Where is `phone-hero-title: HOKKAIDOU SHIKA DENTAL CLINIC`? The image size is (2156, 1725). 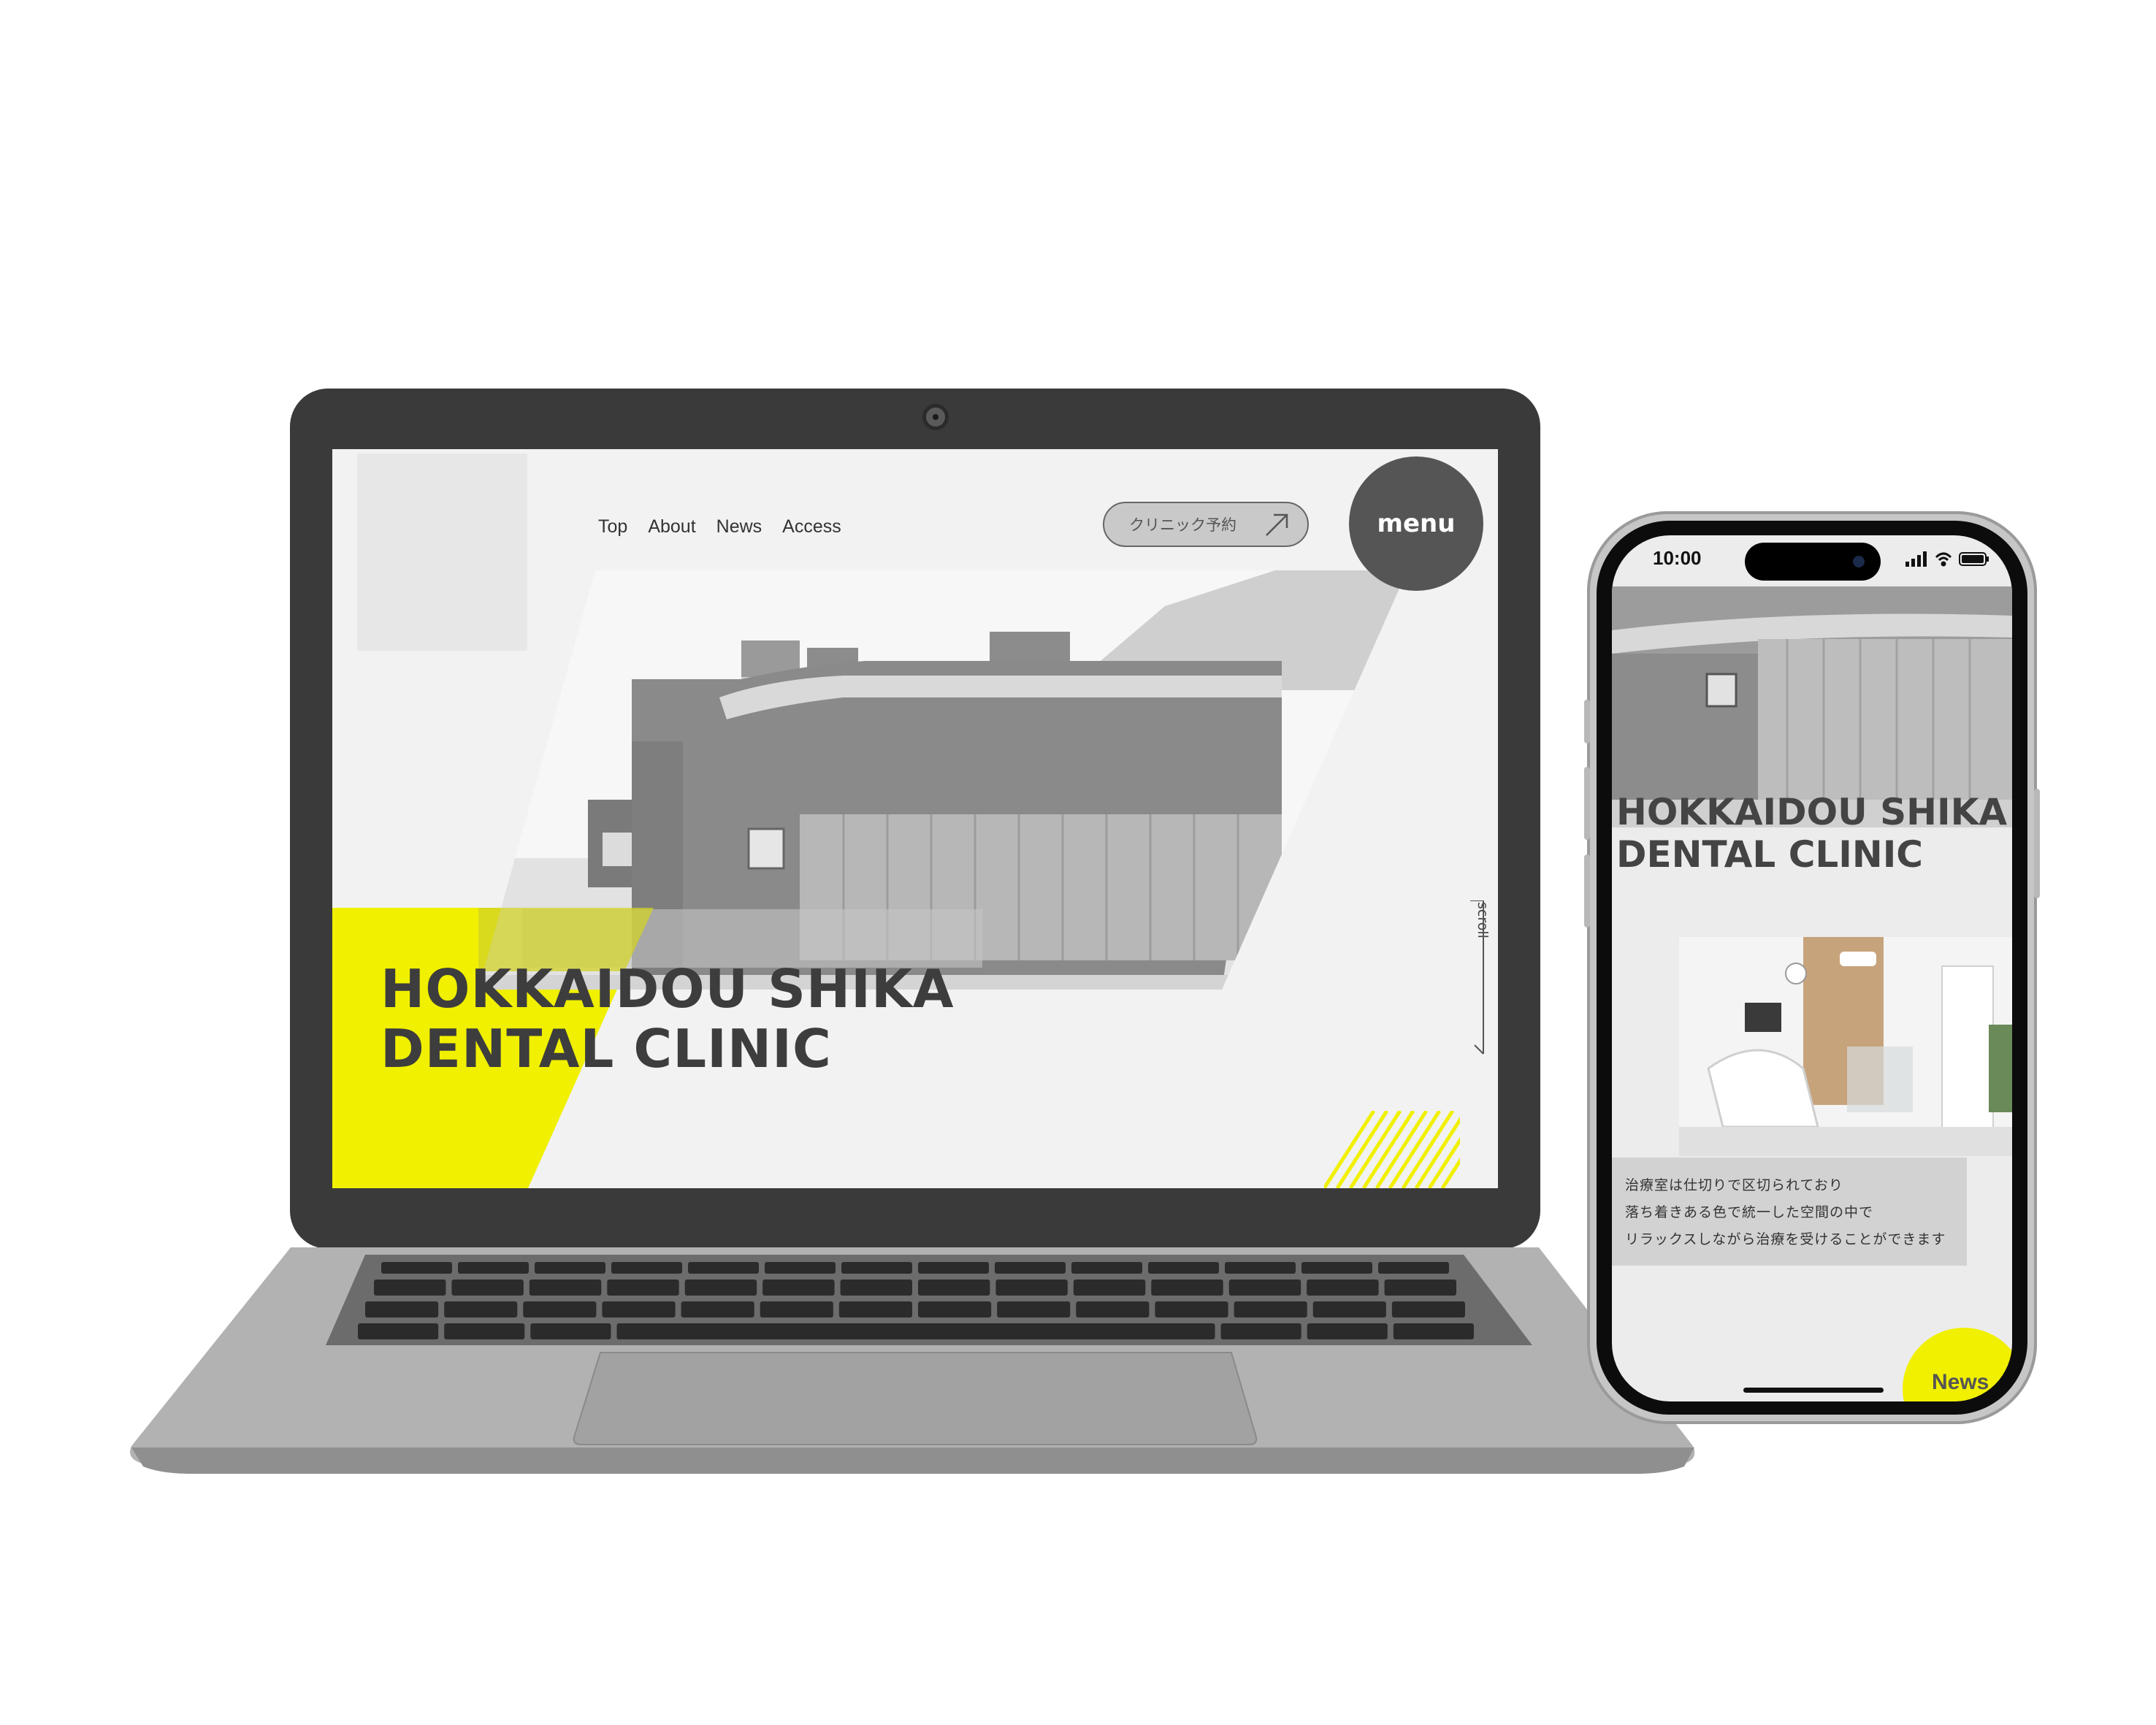 phone-hero-title: HOKKAIDOU SHIKA DENTAL CLINIC is located at coordinates (1812, 833).